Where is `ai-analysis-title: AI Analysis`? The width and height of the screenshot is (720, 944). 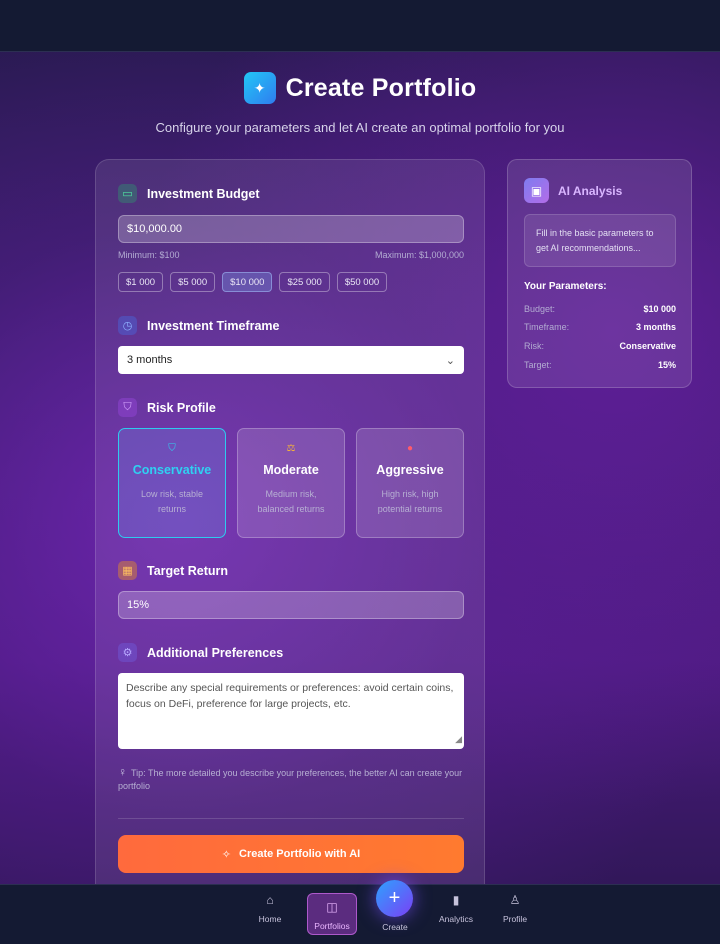
ai-analysis-title: AI Analysis is located at coordinates (590, 190).